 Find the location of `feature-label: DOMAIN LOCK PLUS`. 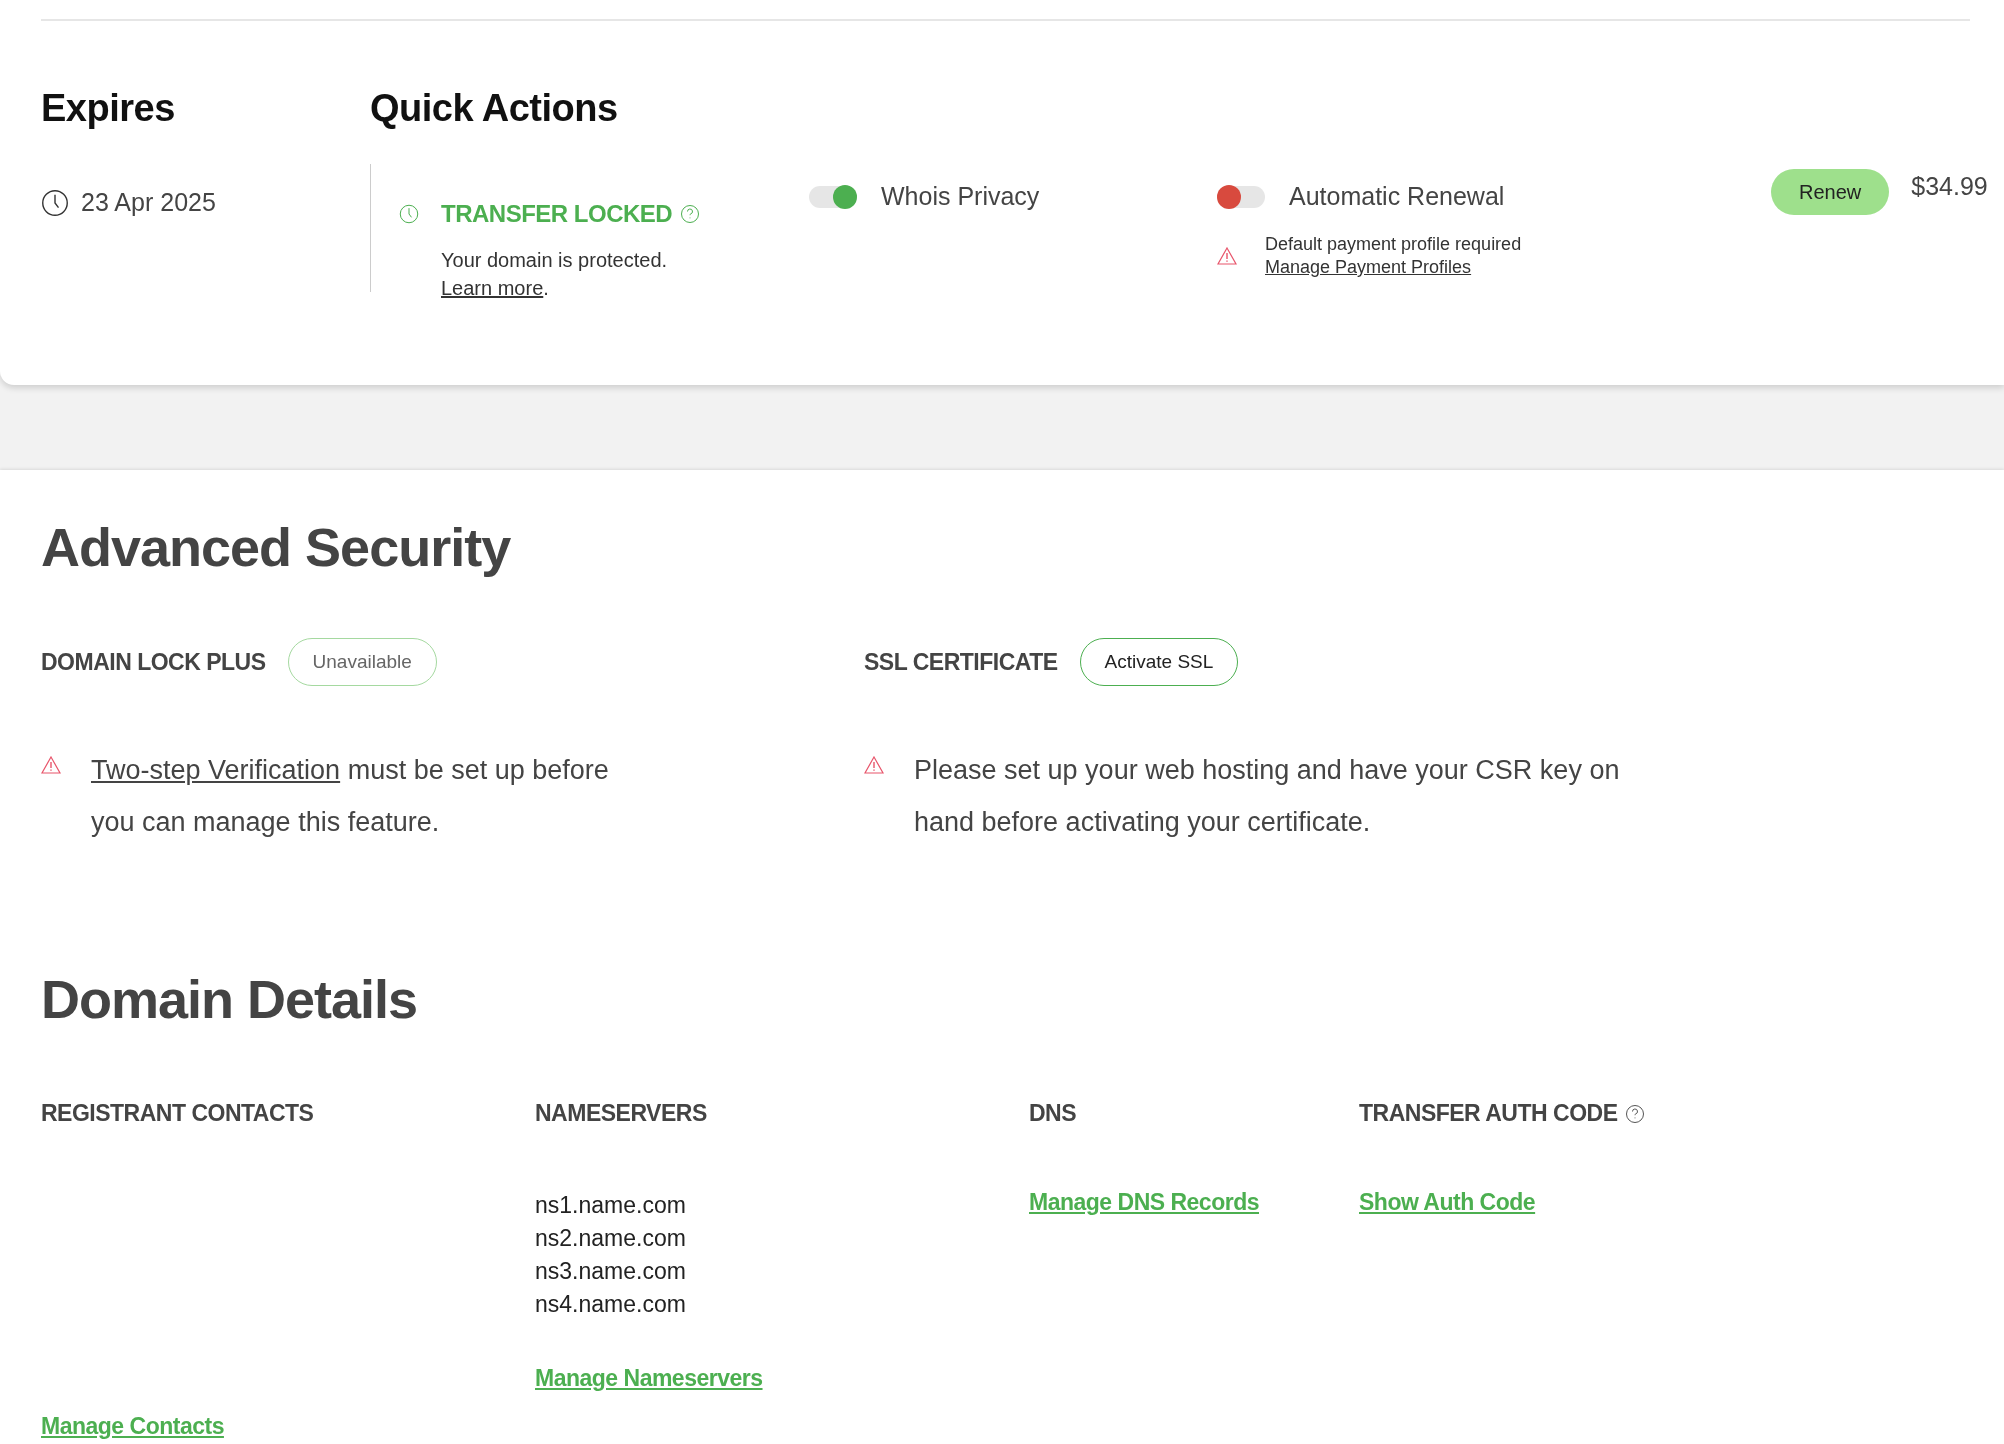

feature-label: DOMAIN LOCK PLUS is located at coordinates (153, 662).